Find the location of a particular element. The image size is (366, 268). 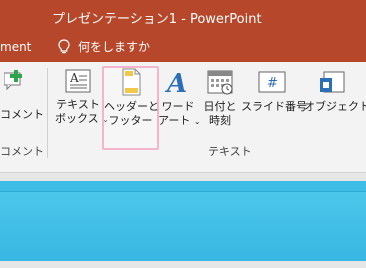

object-button: オブジェクト is located at coordinates (335, 91).